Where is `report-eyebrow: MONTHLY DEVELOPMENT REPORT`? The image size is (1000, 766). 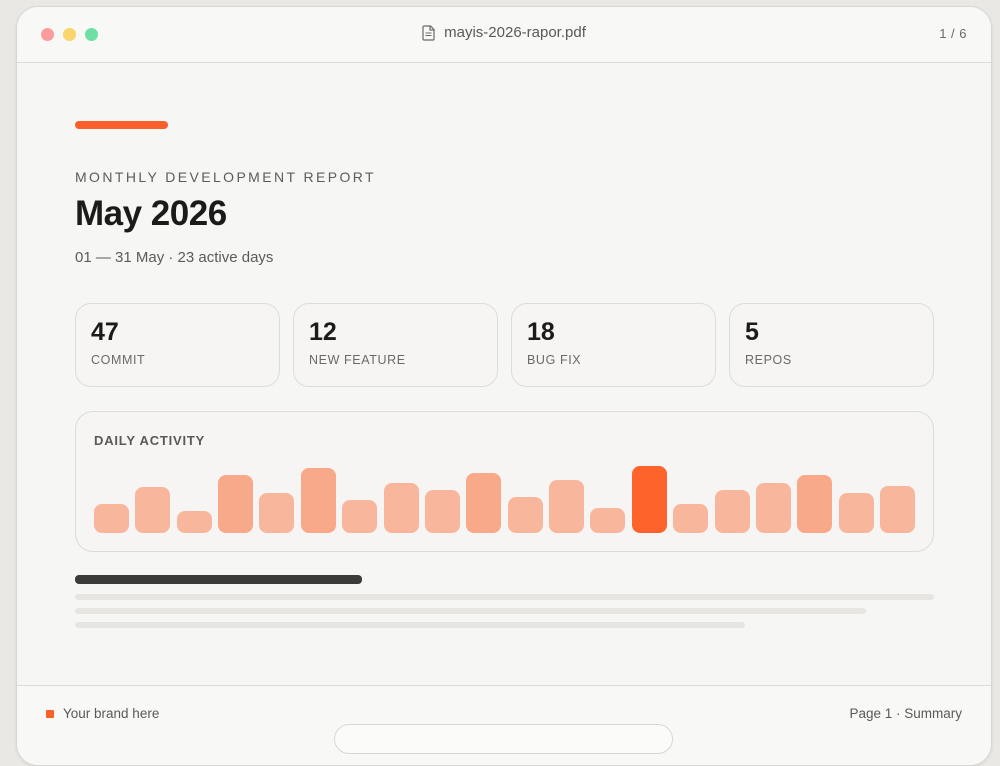
report-eyebrow: MONTHLY DEVELOPMENT REPORT is located at coordinates (225, 177).